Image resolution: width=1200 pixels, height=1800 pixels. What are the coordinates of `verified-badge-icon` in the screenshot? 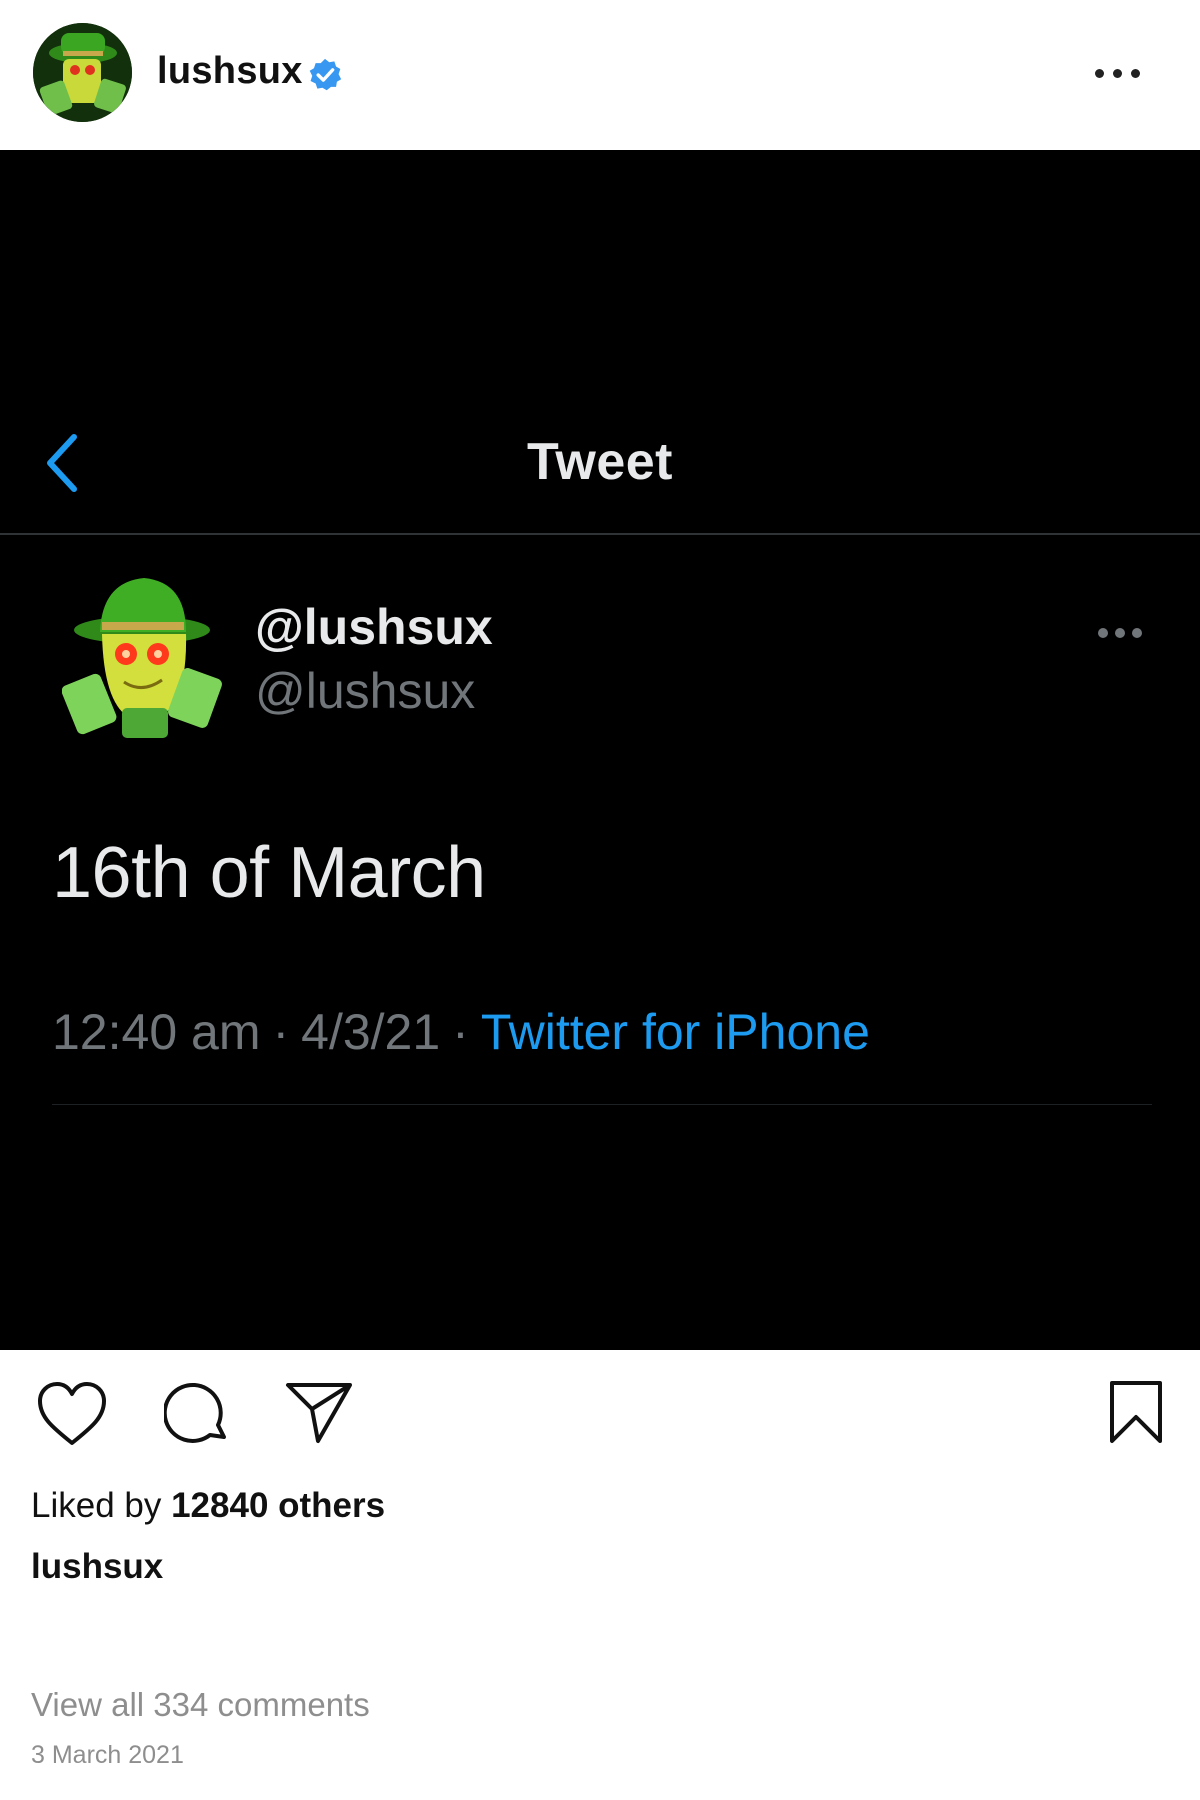 It's located at (325, 74).